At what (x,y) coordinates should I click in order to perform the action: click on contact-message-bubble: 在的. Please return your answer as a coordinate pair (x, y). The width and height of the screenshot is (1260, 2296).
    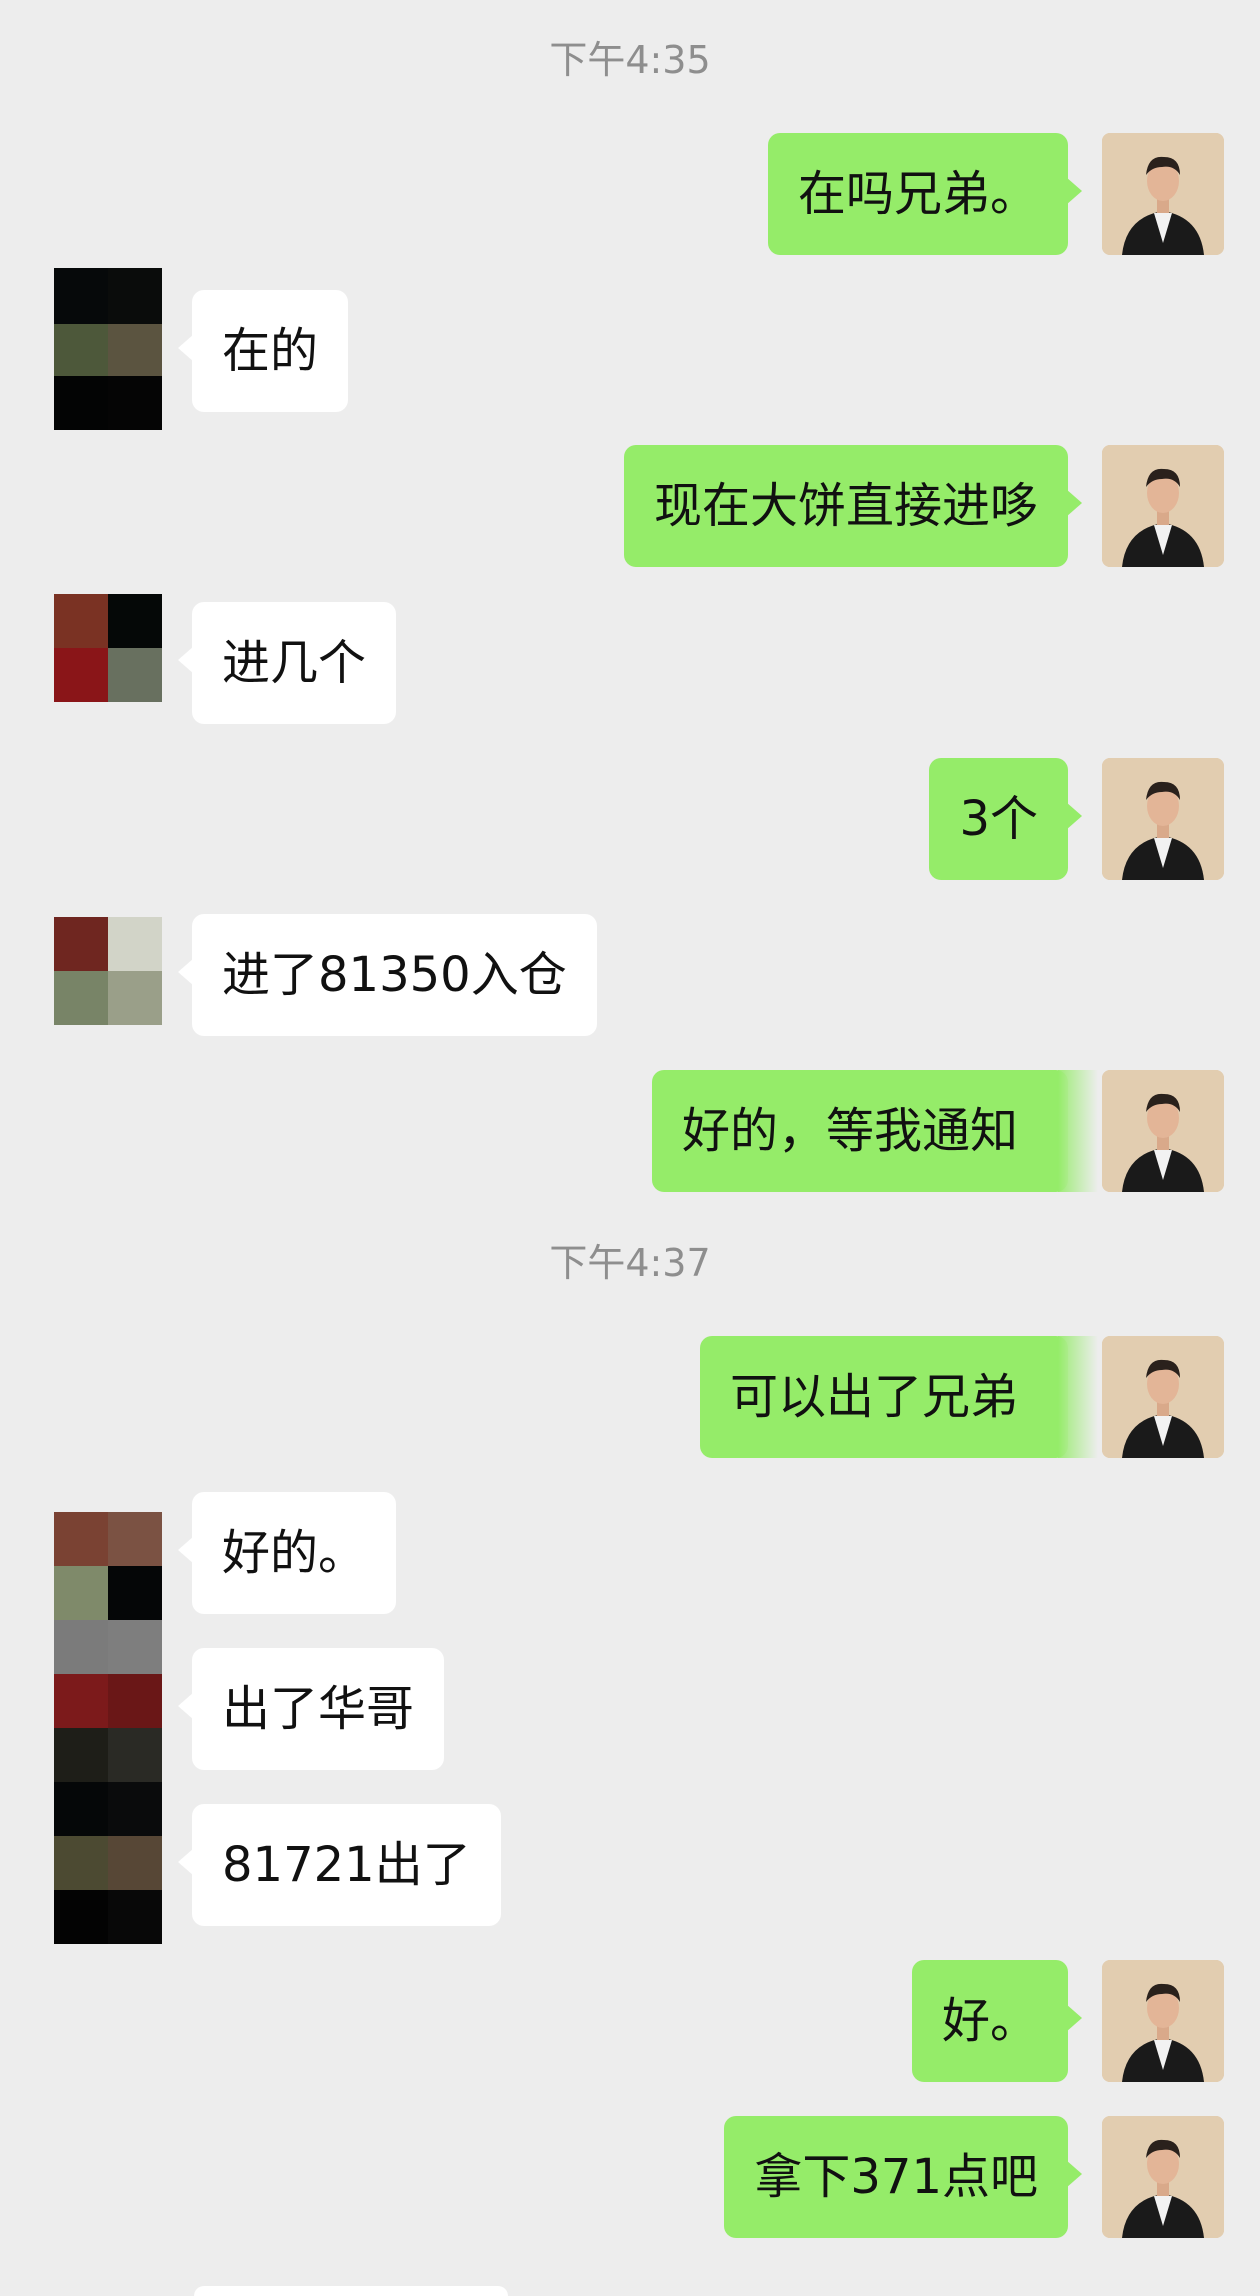
    Looking at the image, I should click on (263, 351).